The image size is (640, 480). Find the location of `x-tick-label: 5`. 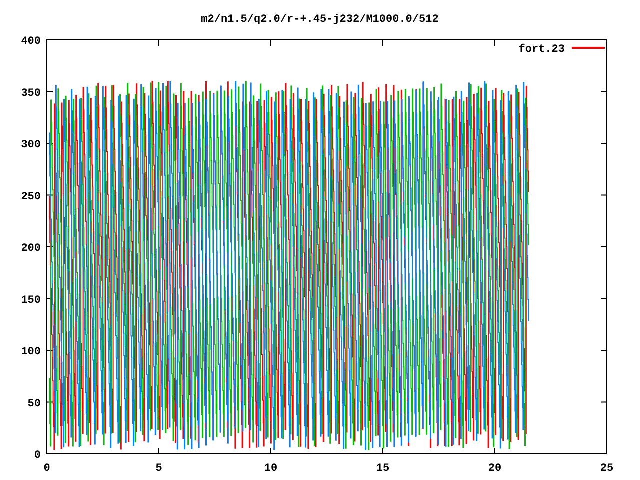

x-tick-label: 5 is located at coordinates (159, 469).